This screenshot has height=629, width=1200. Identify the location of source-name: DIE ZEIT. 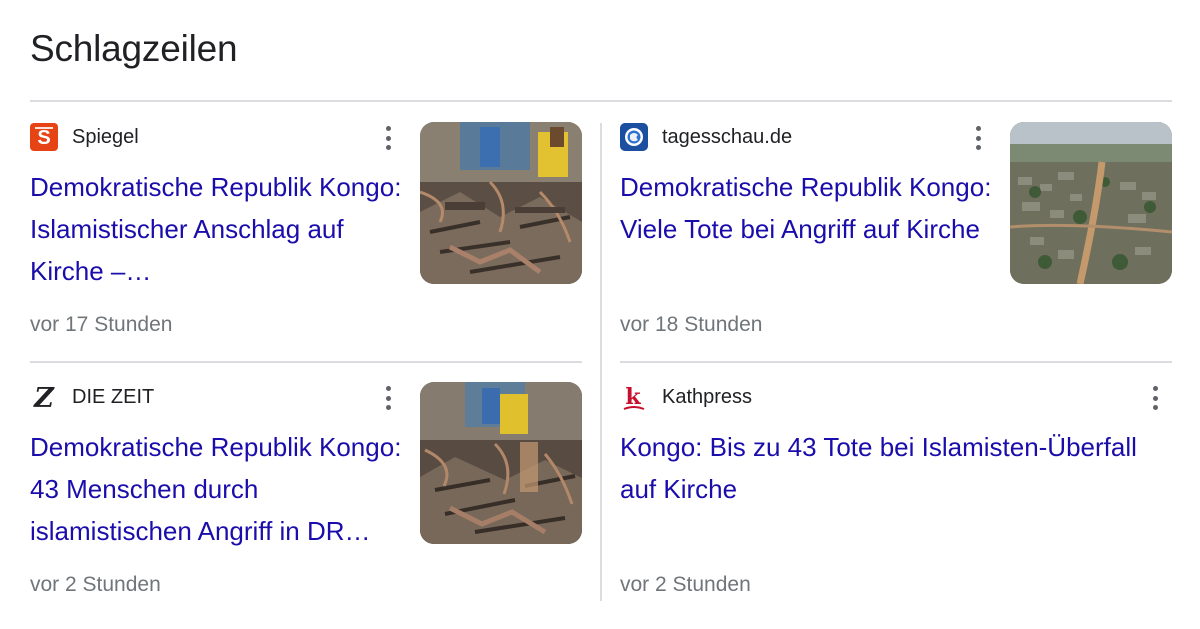
(113, 396).